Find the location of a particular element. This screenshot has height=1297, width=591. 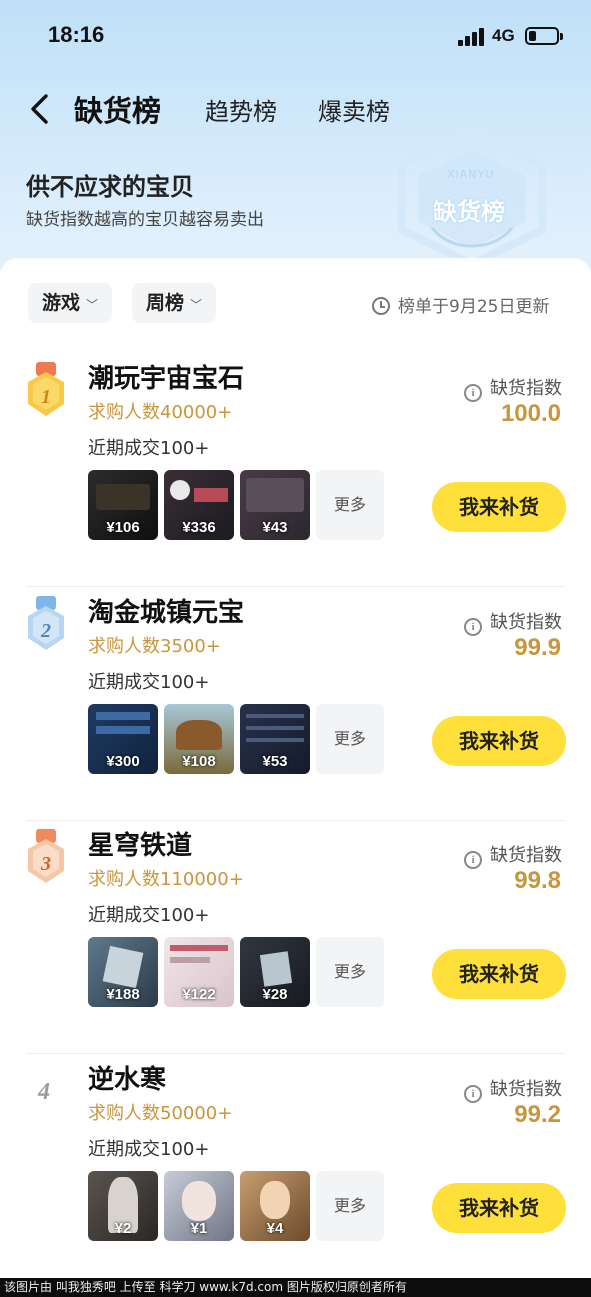

silver-medal-icon: 2 is located at coordinates (46, 623).